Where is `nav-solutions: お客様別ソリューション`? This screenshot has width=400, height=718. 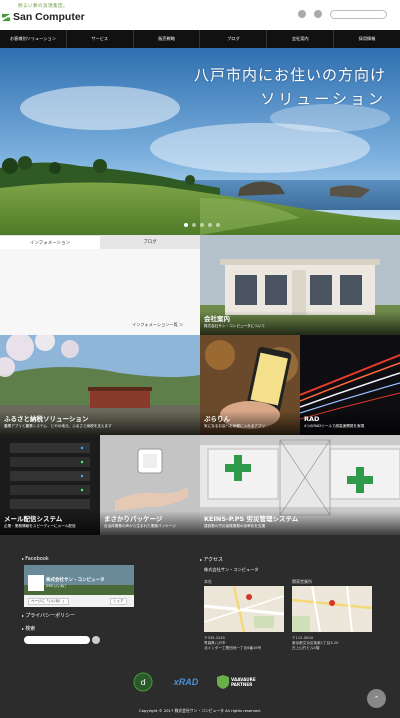 nav-solutions: お客様別ソリューション is located at coordinates (33, 39).